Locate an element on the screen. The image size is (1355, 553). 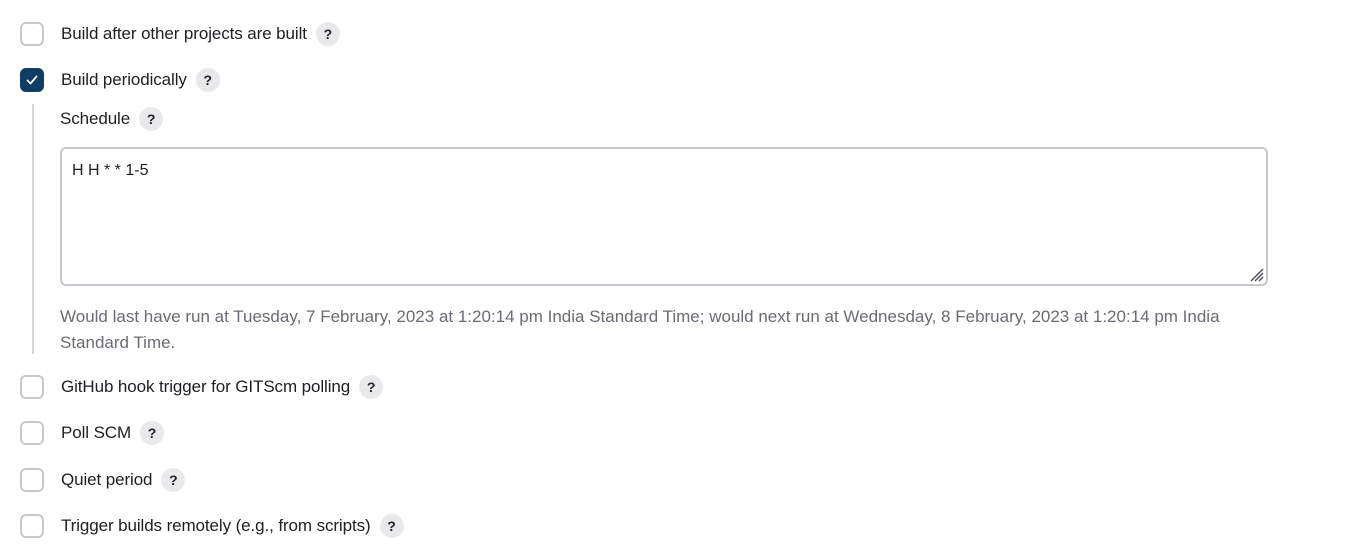
github-hook-label: GitHub hook trigger for GITScm polling is located at coordinates (205, 387).